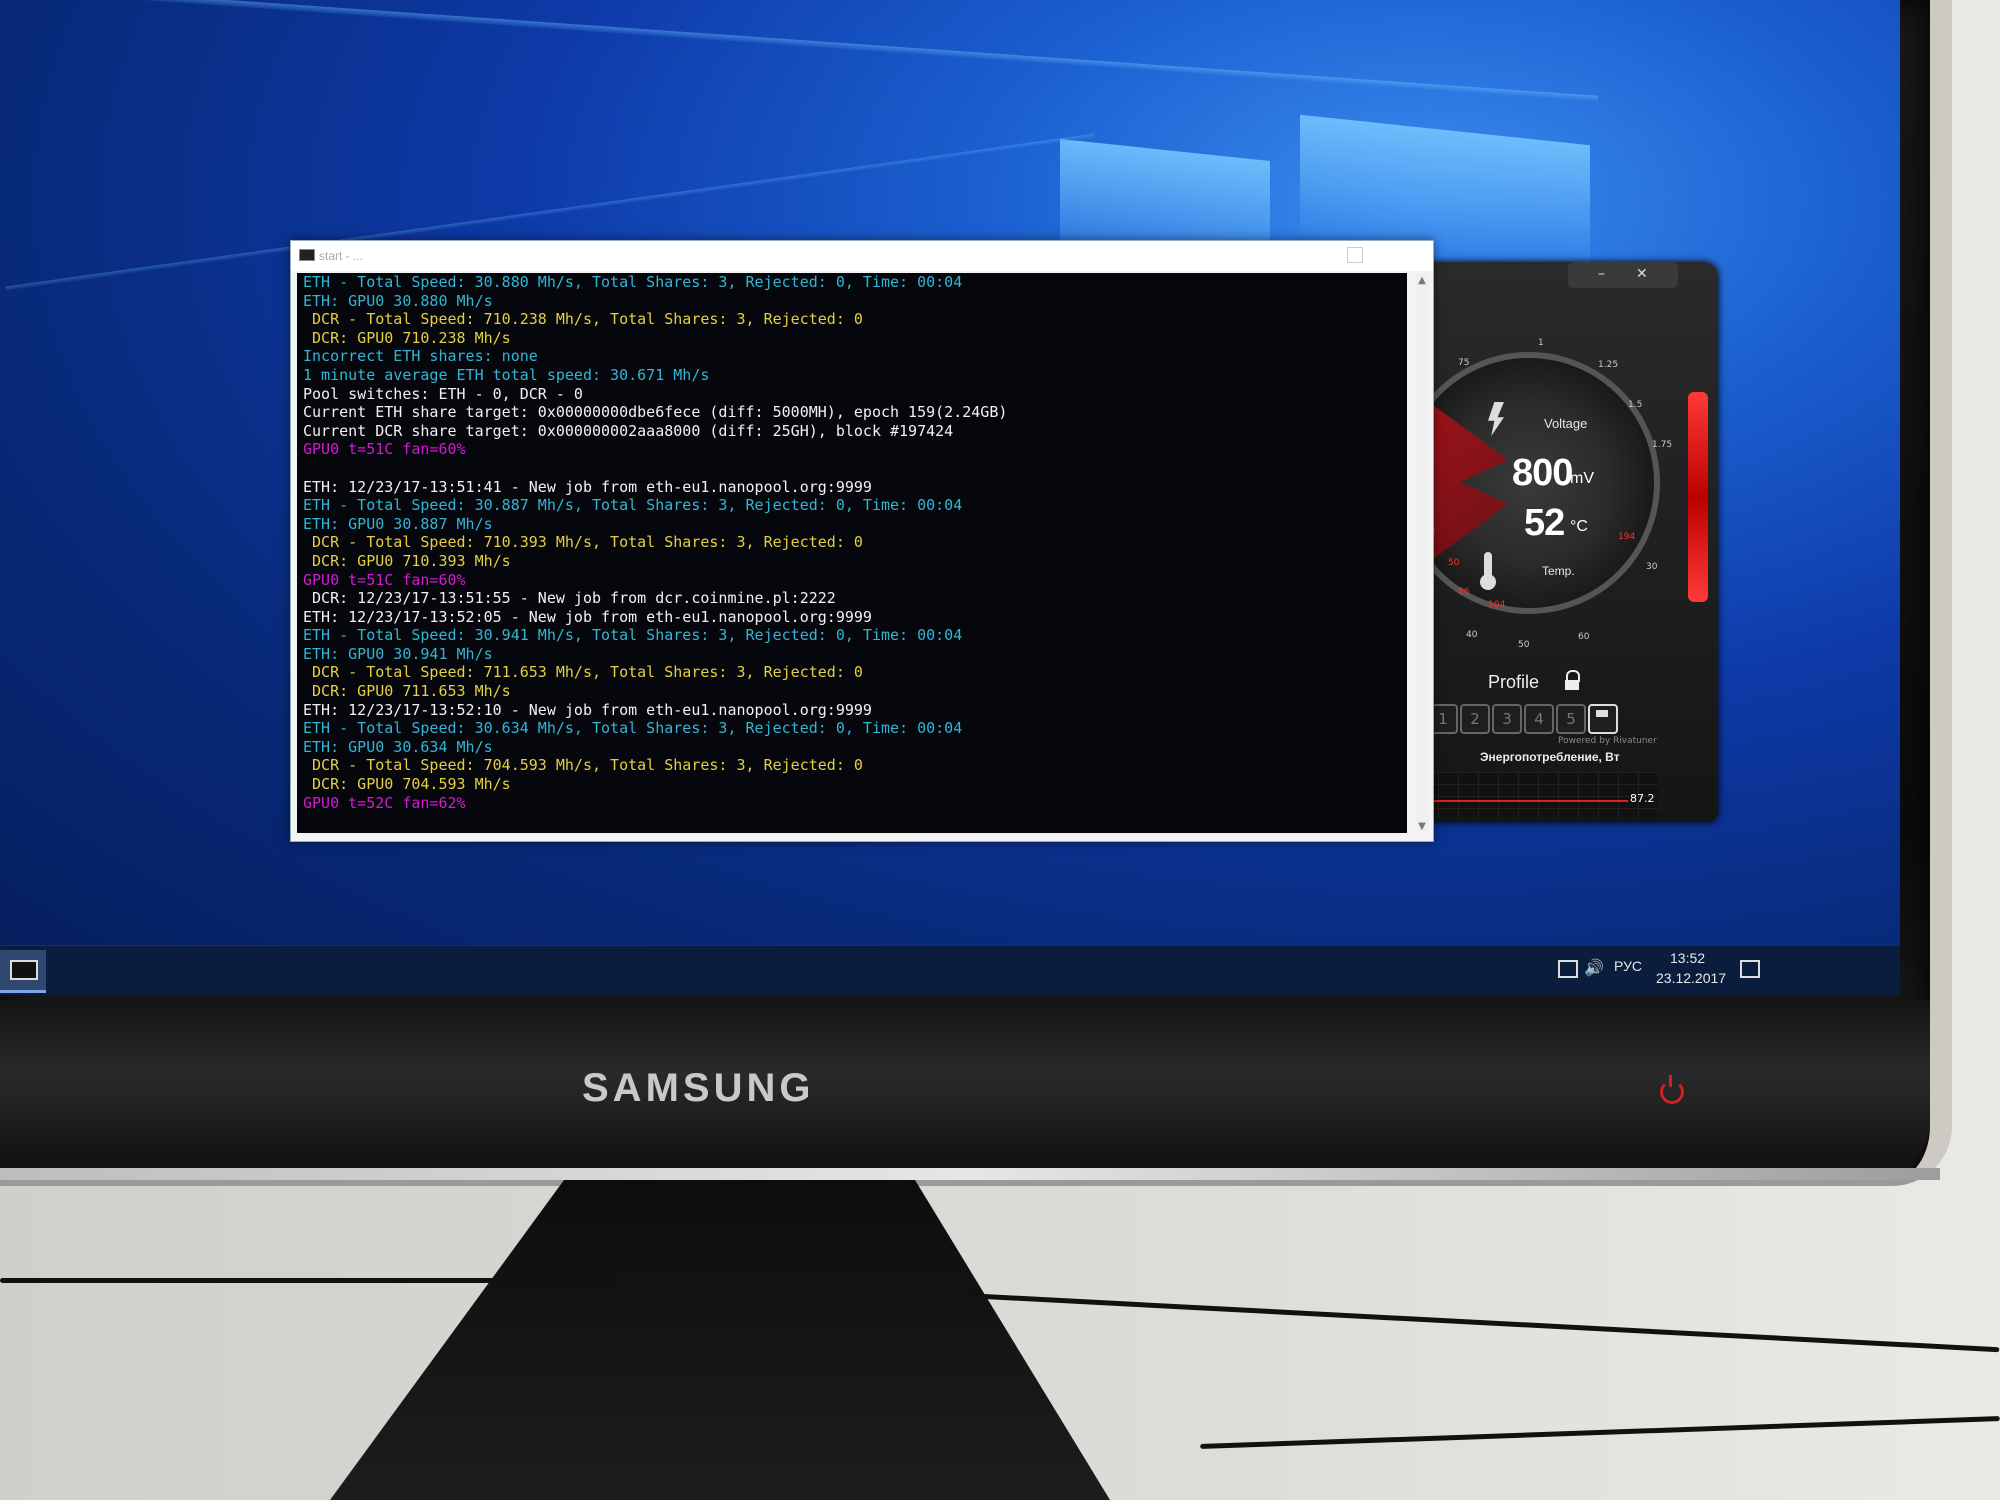 The height and width of the screenshot is (1500, 2000). What do you see at coordinates (1642, 798) in the screenshot?
I see `power-graph-value: 87.2` at bounding box center [1642, 798].